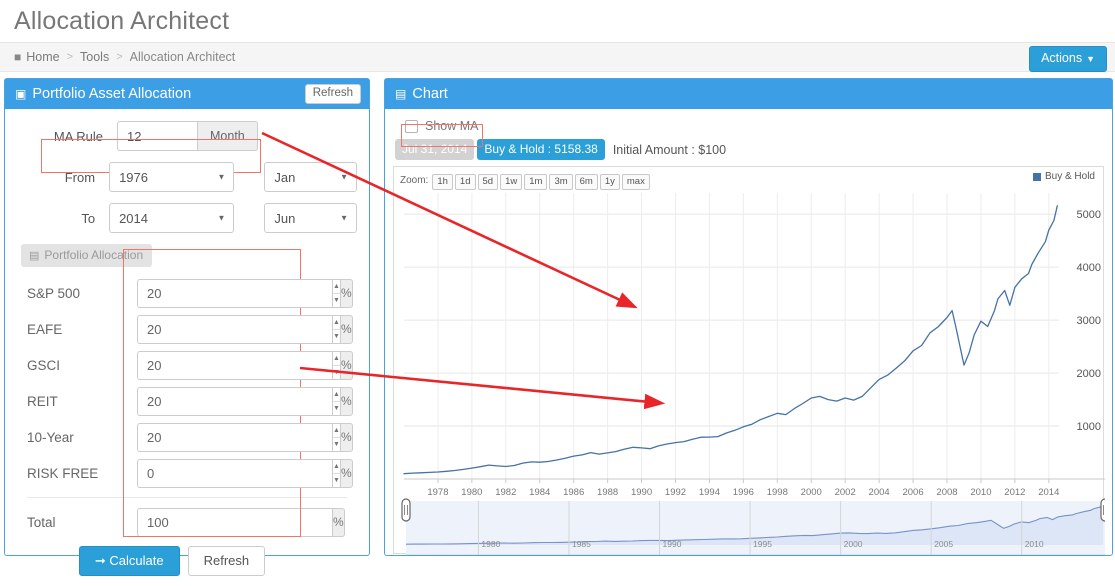 The image size is (1115, 586). What do you see at coordinates (1068, 59) in the screenshot?
I see `actions-button: Actions ▼` at bounding box center [1068, 59].